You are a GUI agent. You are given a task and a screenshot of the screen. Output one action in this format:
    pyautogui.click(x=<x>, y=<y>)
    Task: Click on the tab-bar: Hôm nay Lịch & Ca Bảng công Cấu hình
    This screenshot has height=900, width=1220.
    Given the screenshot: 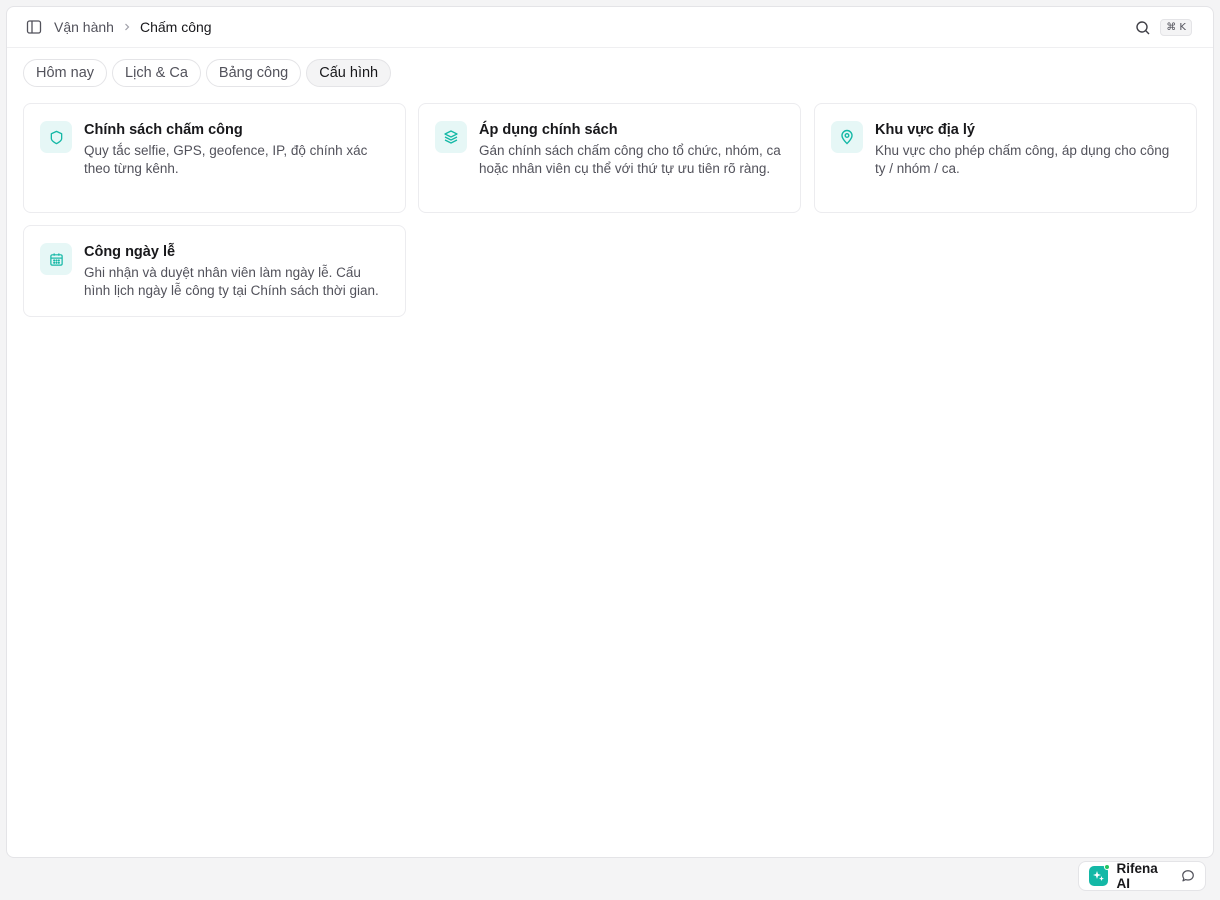 What is the action you would take?
    pyautogui.click(x=207, y=73)
    